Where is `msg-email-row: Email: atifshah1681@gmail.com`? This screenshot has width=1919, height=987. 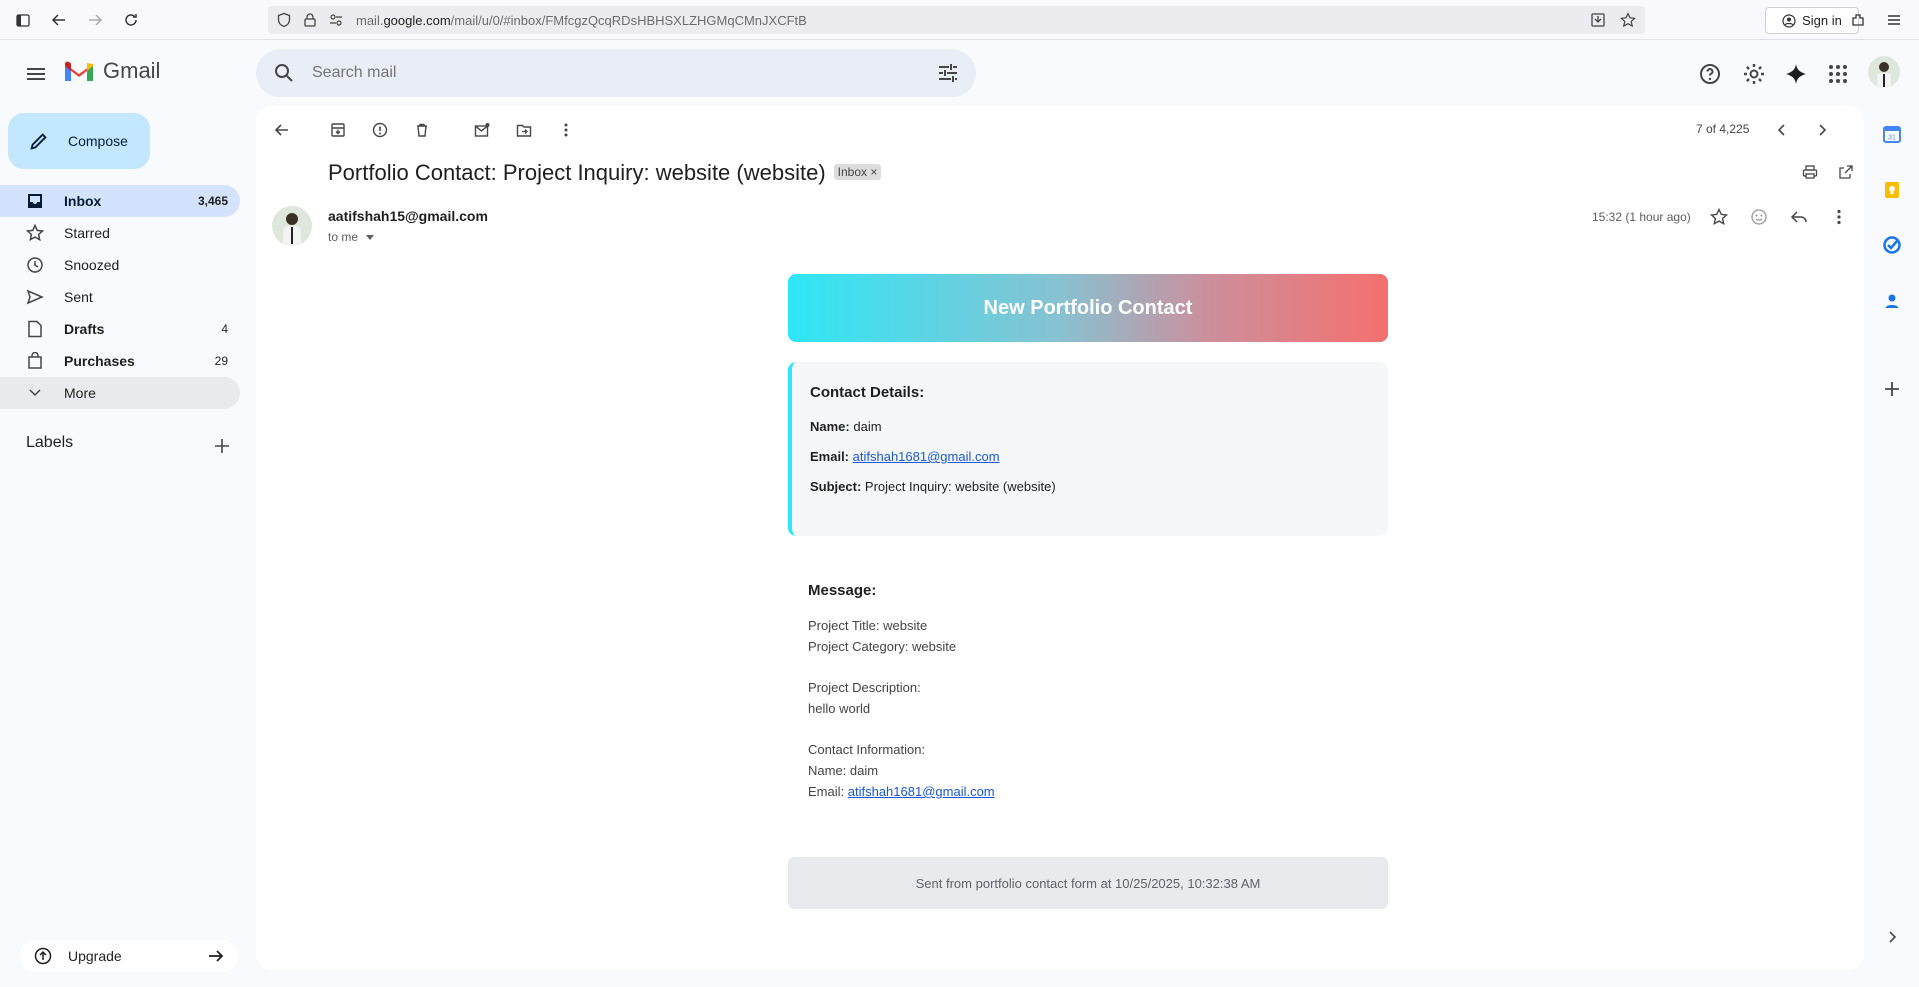 msg-email-row: Email: atifshah1681@gmail.com is located at coordinates (1088, 791).